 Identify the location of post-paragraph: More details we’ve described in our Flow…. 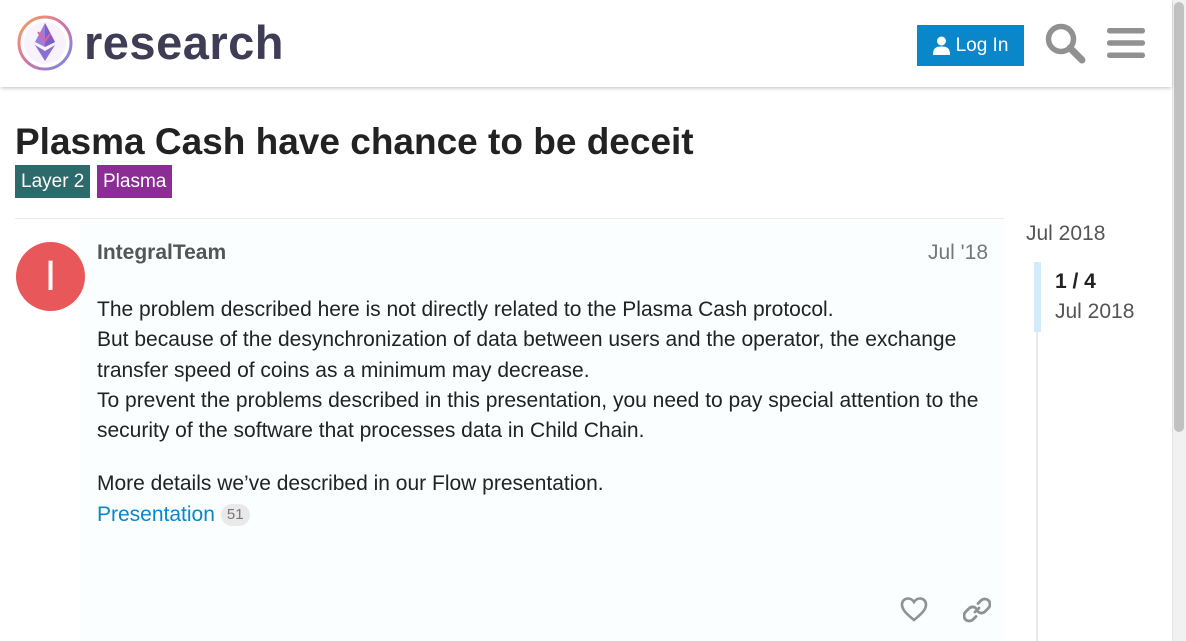
(350, 484).